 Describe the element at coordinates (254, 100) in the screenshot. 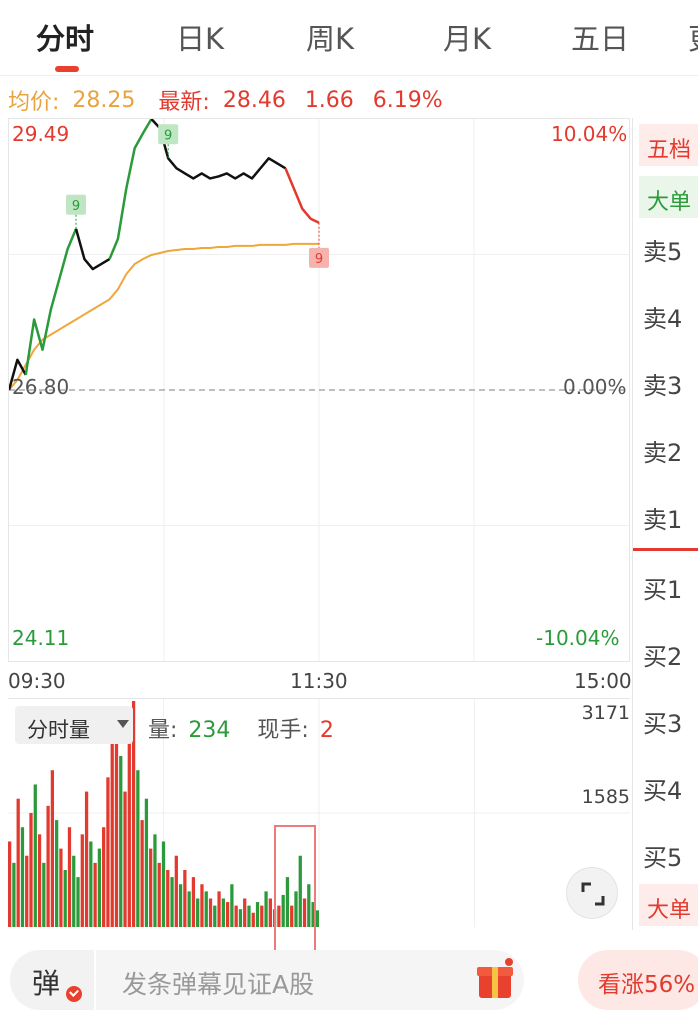

I see `latest-price-value: 28.46` at that location.